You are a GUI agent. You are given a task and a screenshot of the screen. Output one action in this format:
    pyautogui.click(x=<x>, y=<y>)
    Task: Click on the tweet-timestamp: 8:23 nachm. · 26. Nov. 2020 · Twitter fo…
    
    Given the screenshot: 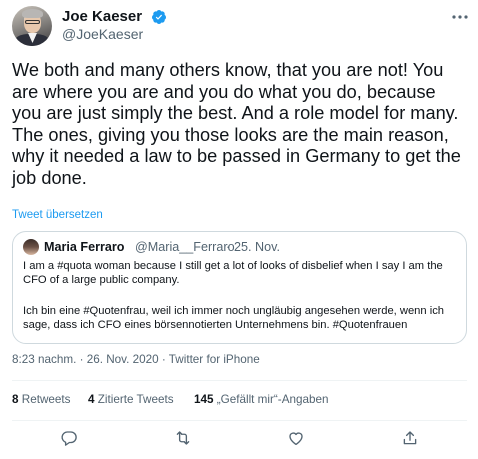 What is the action you would take?
    pyautogui.click(x=136, y=359)
    